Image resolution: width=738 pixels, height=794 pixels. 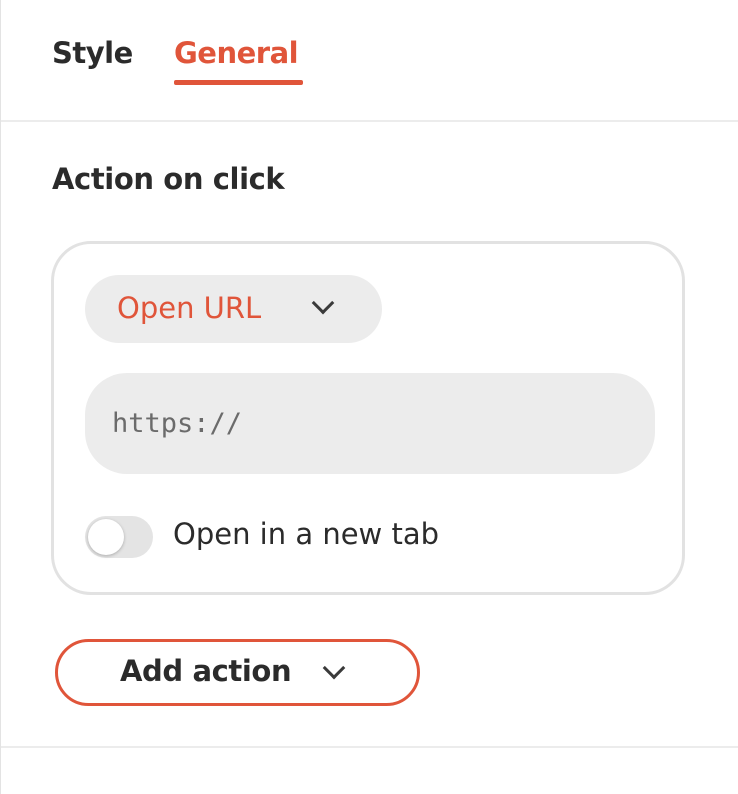 I want to click on action-type-label: Open URL, so click(x=189, y=308).